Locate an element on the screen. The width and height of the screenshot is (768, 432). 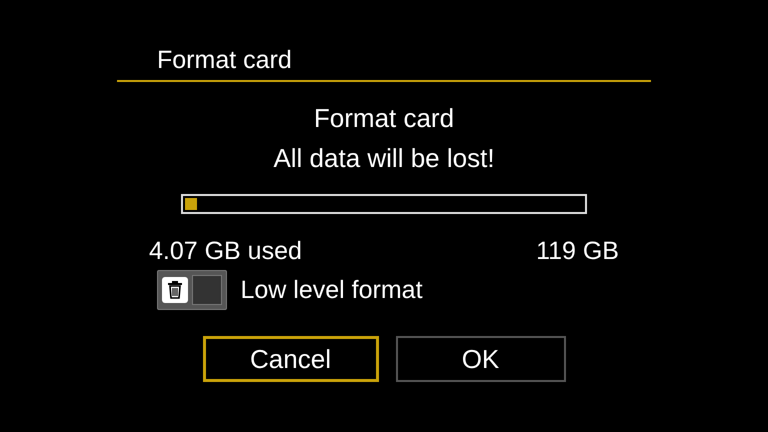
capacity-text: 119 GB is located at coordinates (577, 251).